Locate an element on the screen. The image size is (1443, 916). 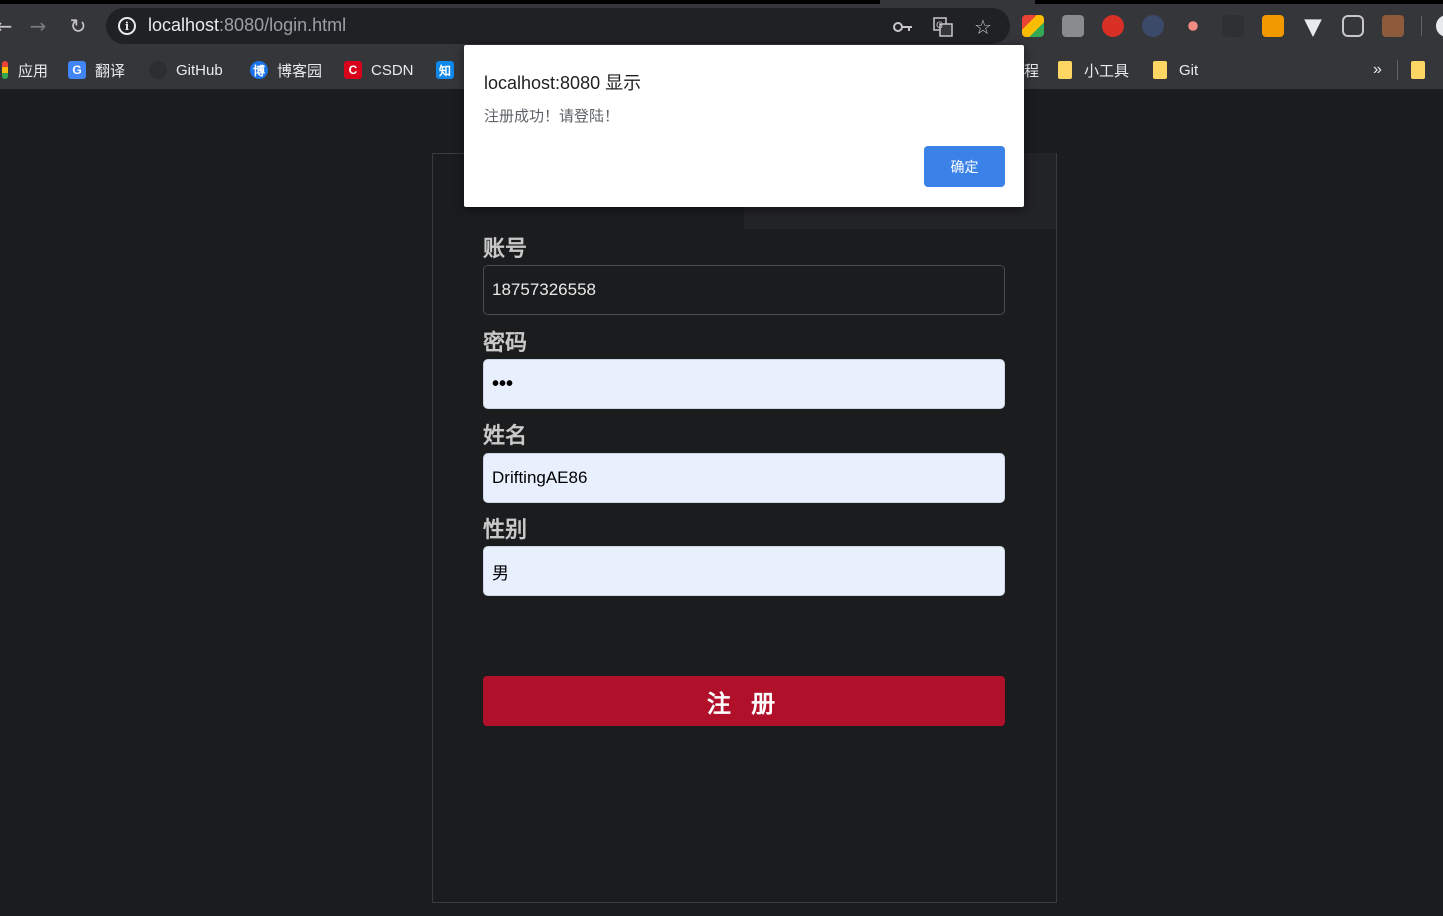
site-info-icon: i is located at coordinates (127, 26).